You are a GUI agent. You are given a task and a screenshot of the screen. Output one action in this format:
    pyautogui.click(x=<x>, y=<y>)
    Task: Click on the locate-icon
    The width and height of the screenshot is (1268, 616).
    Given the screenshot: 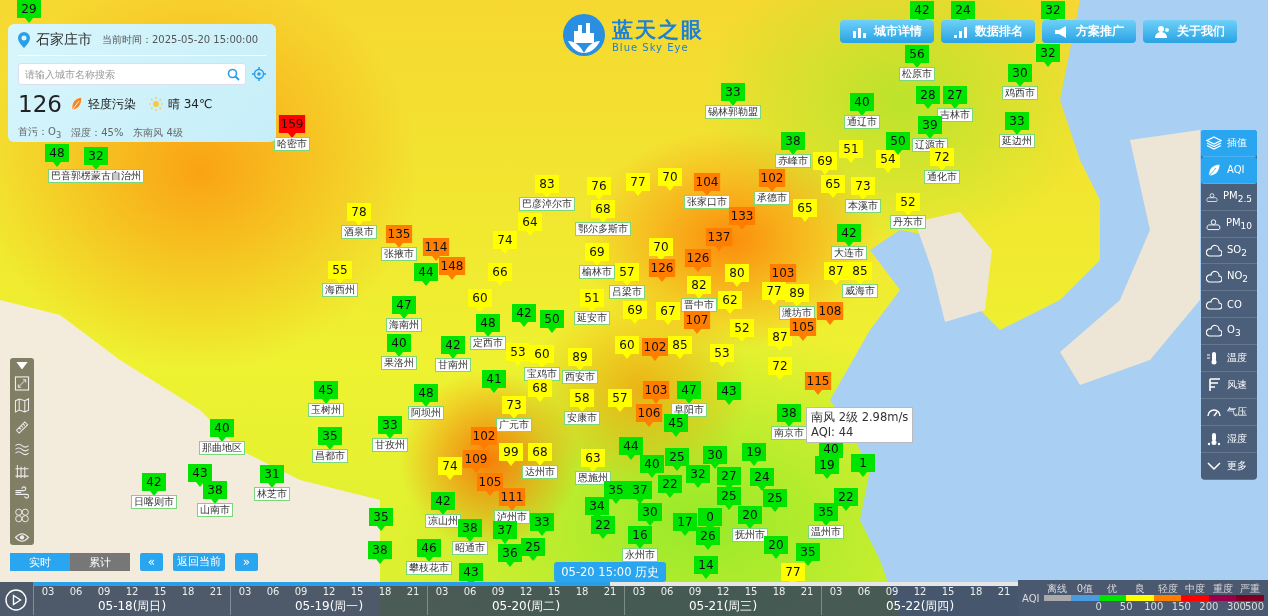 What is the action you would take?
    pyautogui.click(x=259, y=74)
    